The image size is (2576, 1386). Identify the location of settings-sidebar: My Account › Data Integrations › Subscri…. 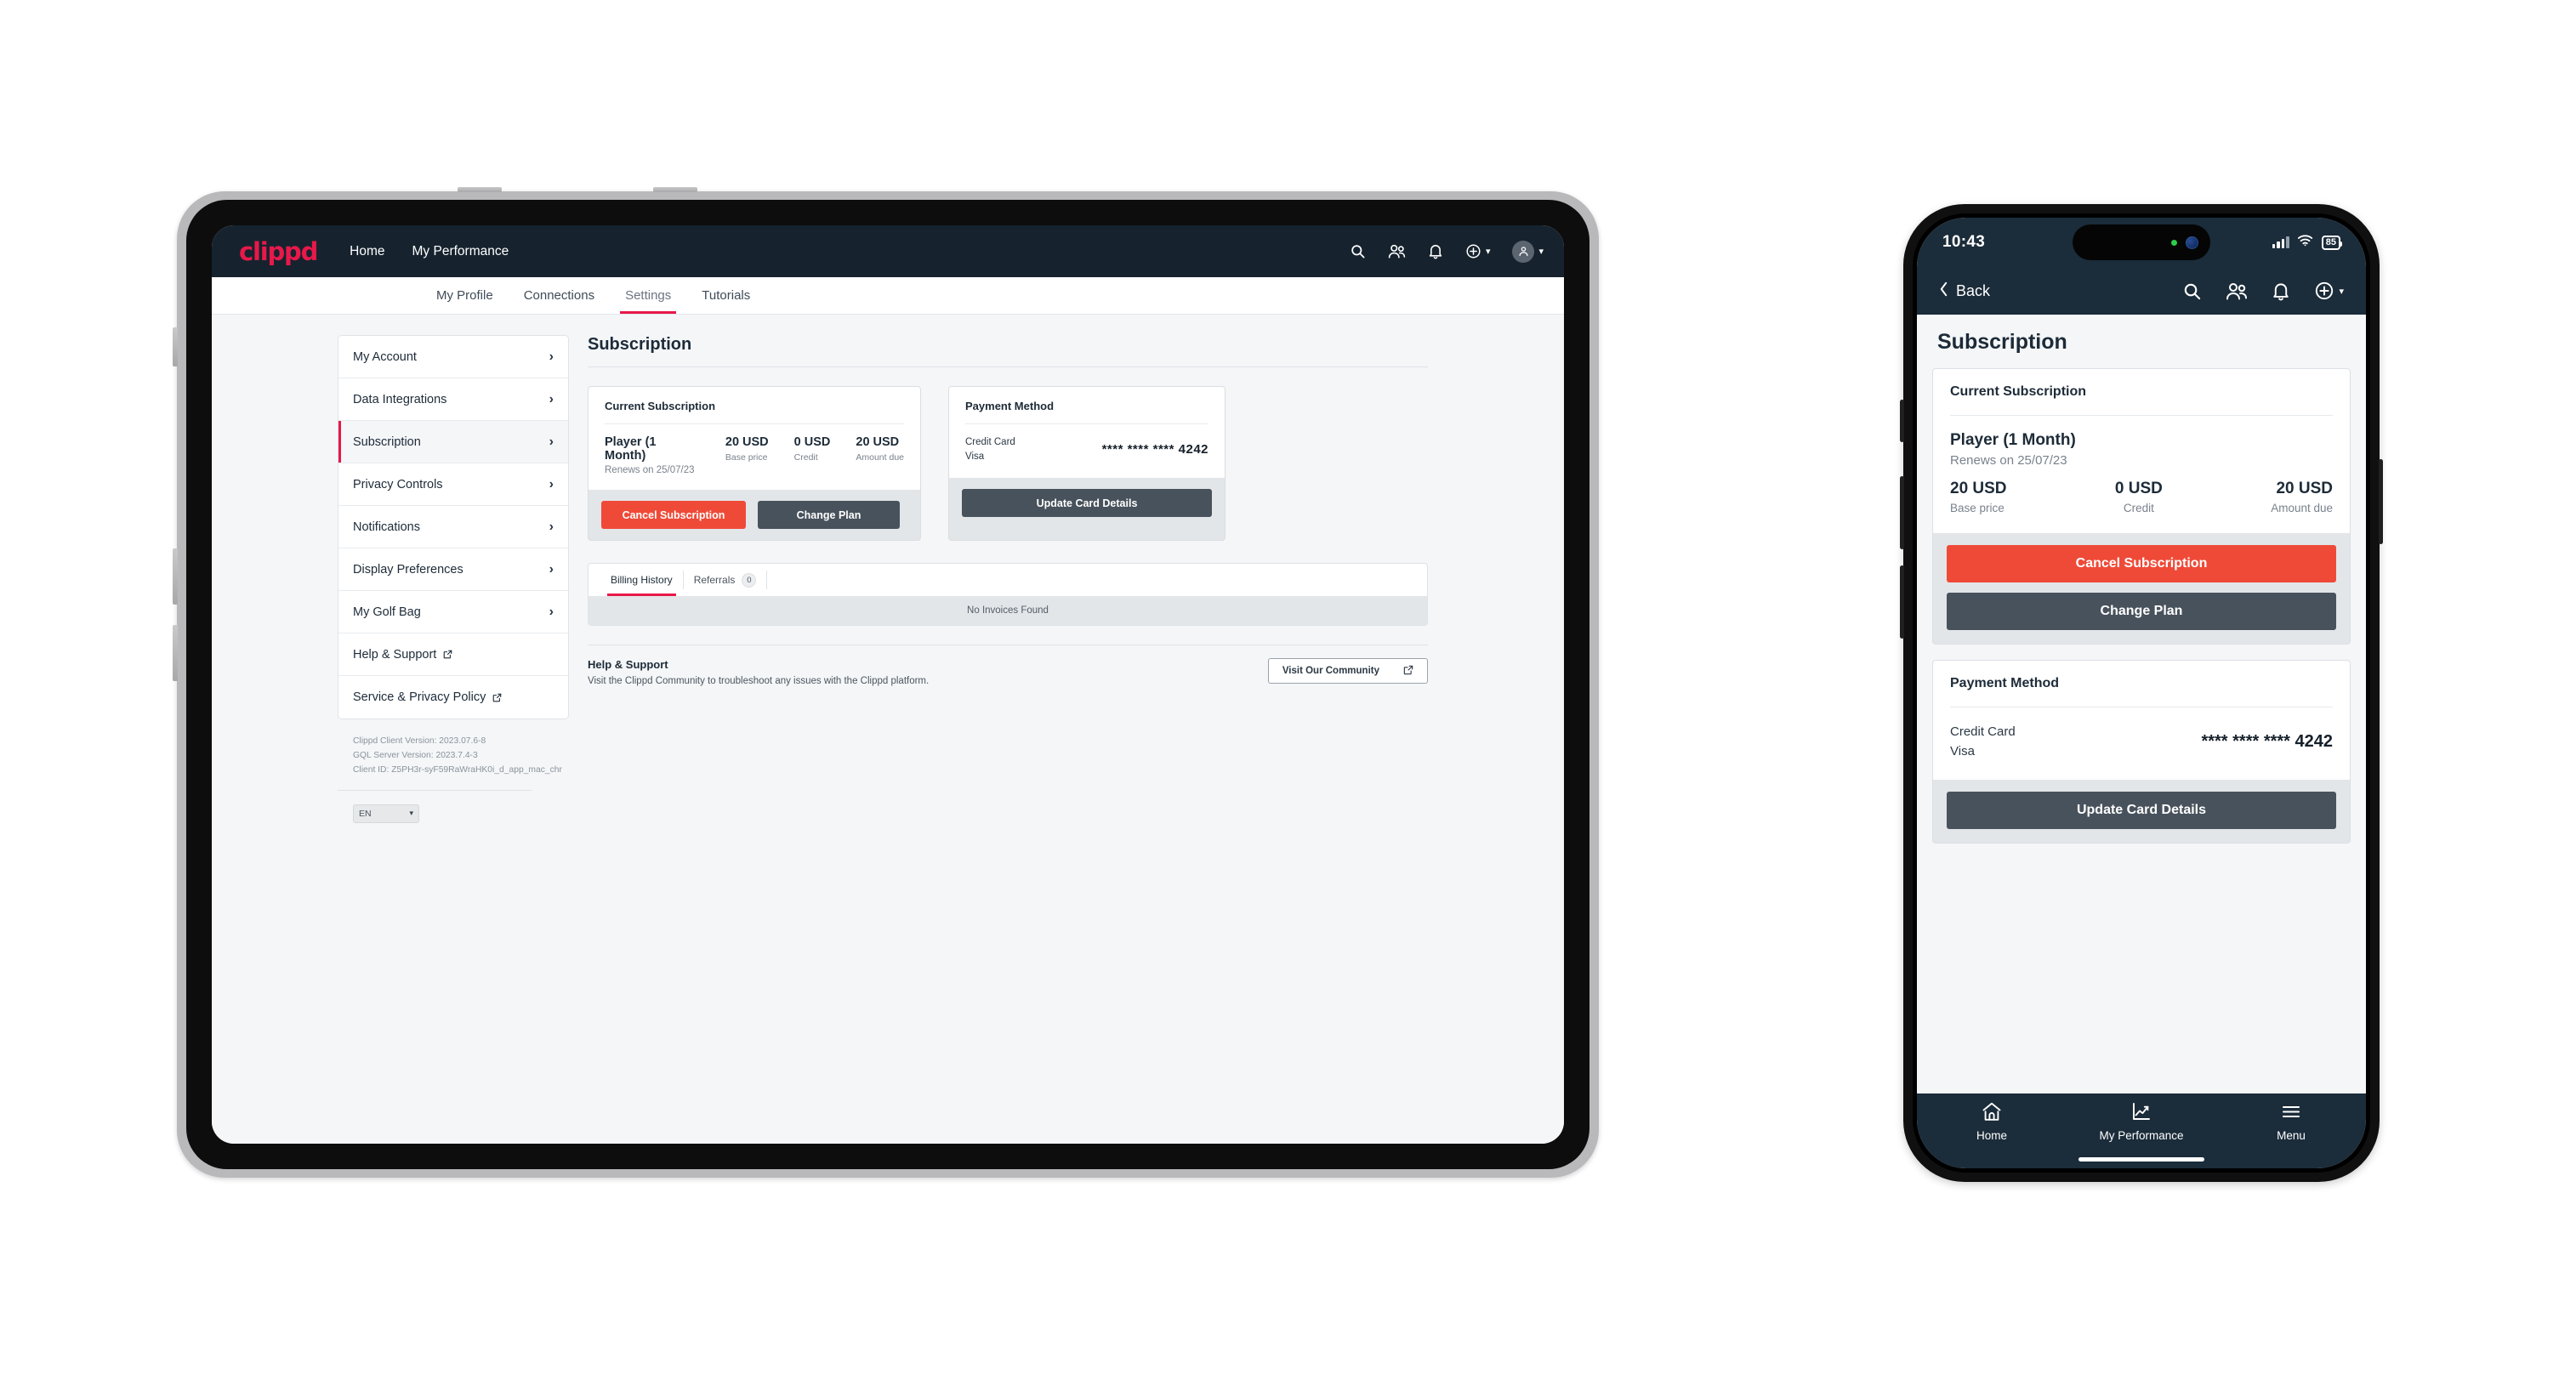
(390, 739).